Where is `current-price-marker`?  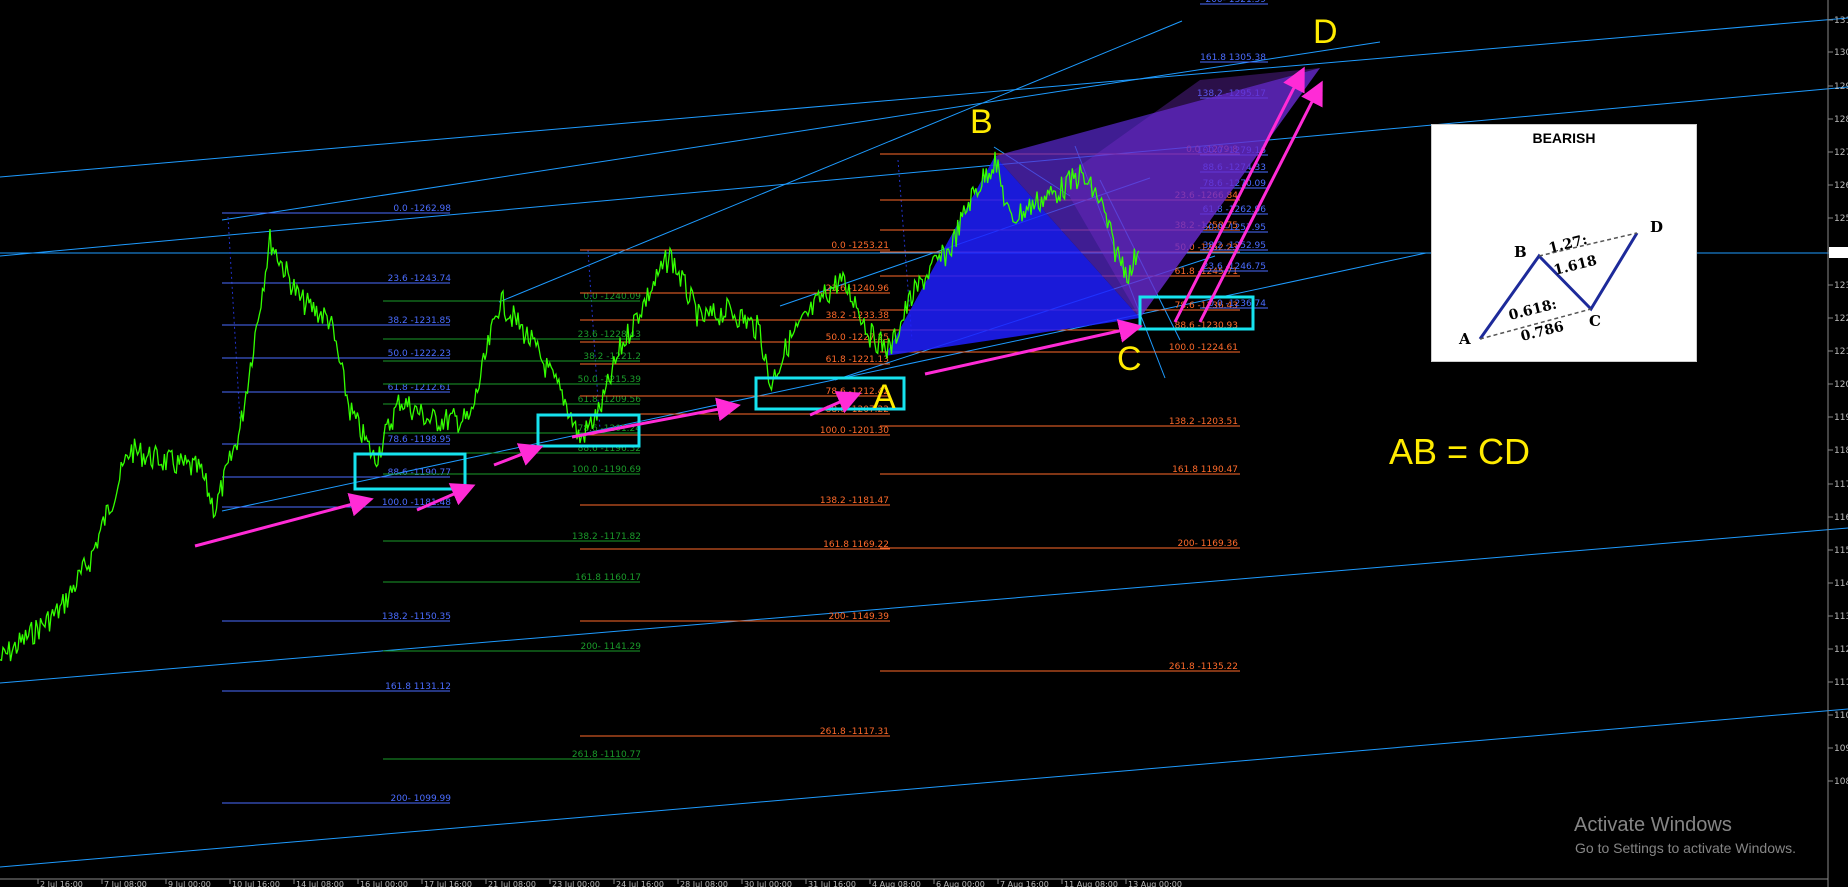 current-price-marker is located at coordinates (1838, 252).